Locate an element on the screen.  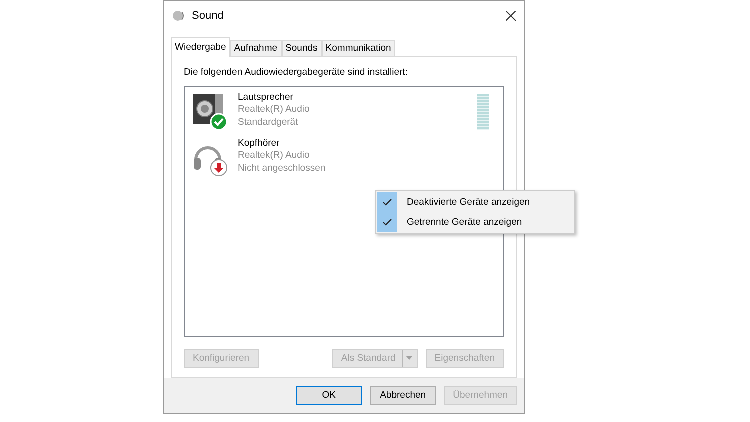
speaker-icon is located at coordinates (179, 16).